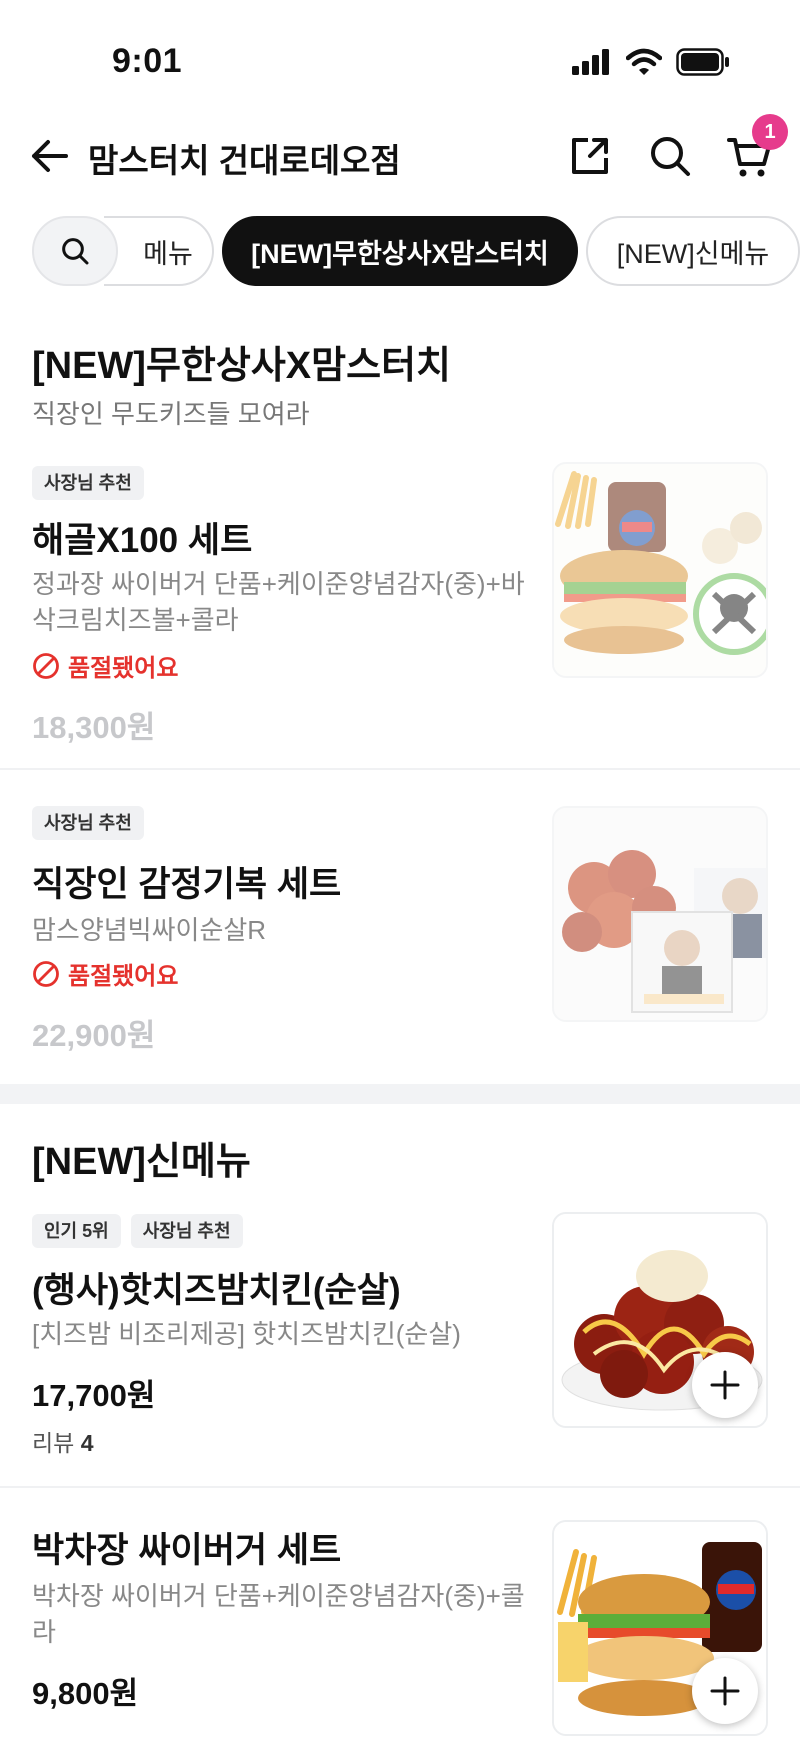 The height and width of the screenshot is (1740, 800). I want to click on menu-item-price: 18,300원, so click(94, 727).